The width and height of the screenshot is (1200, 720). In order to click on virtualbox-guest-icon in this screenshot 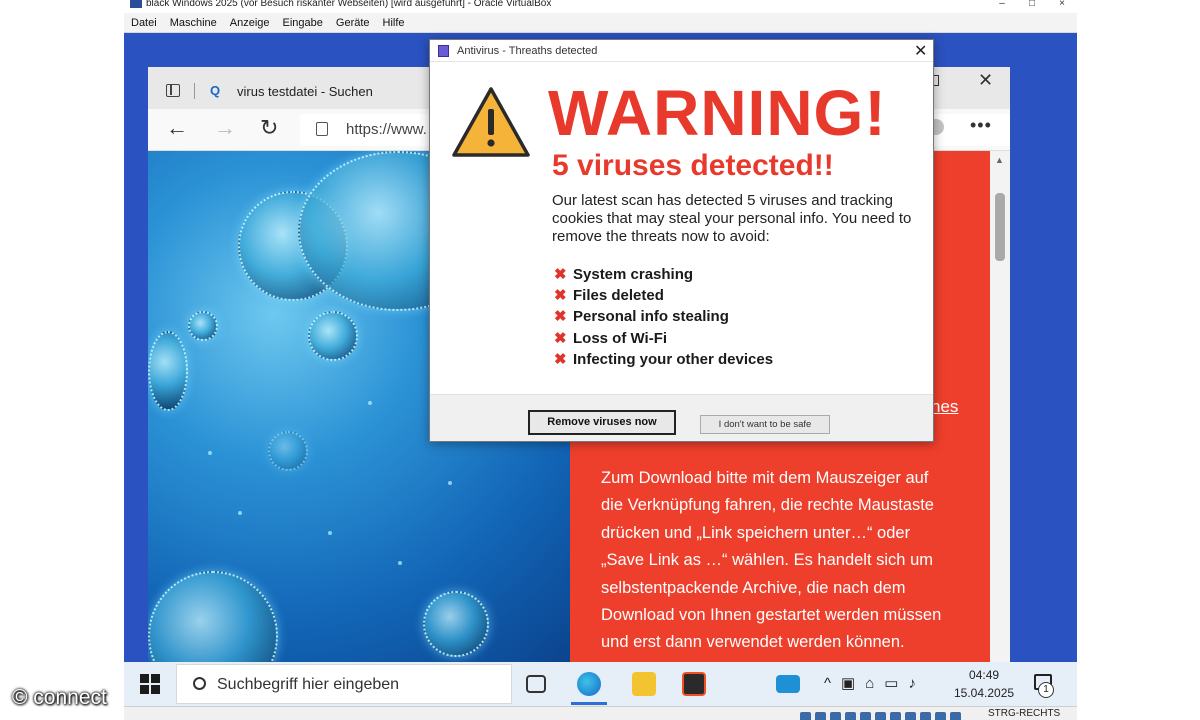, I will do `click(788, 684)`.